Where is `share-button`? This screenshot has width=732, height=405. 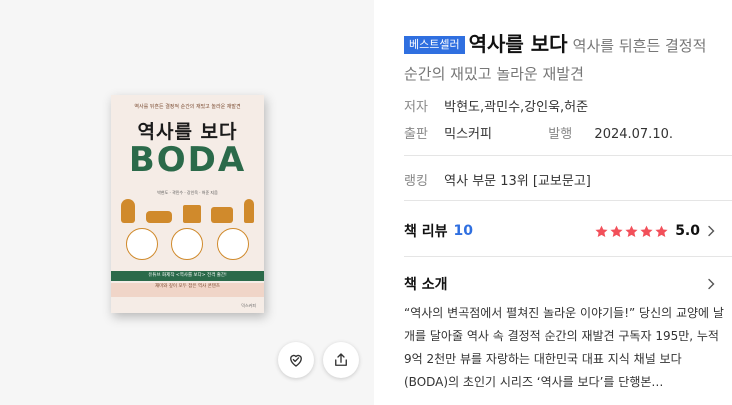
share-button is located at coordinates (341, 360).